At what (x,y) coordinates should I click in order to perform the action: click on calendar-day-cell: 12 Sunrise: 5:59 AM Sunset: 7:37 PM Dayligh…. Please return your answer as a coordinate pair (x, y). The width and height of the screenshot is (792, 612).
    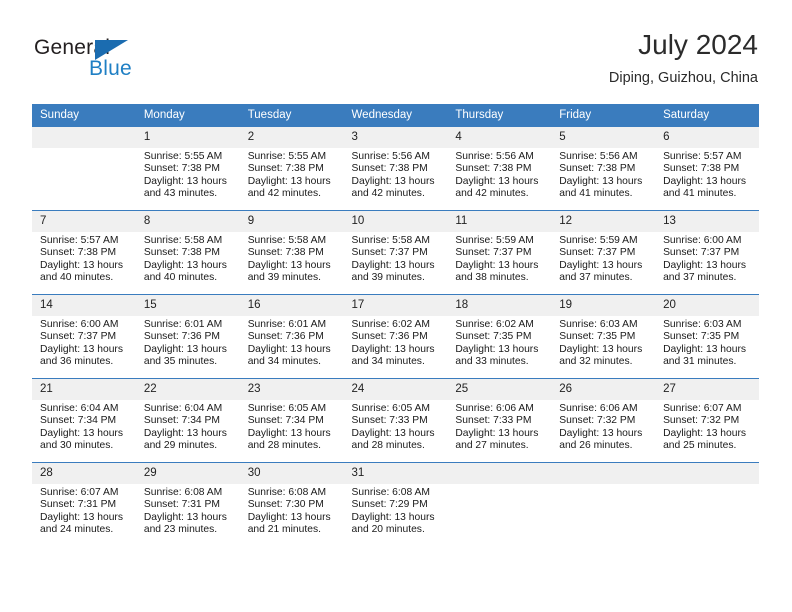
    Looking at the image, I should click on (603, 252).